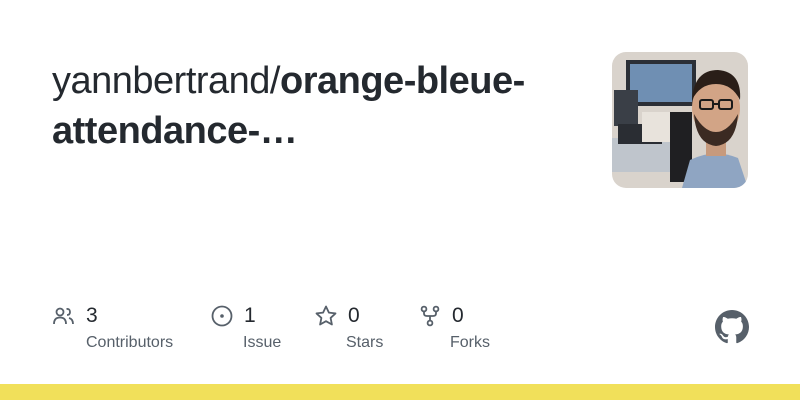  I want to click on issues-label: Issue, so click(262, 342).